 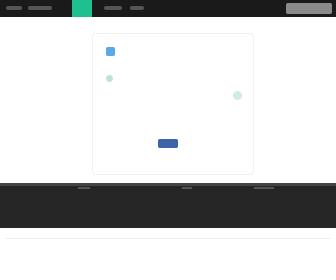 I want to click on topbar-right-button, so click(x=309, y=8).